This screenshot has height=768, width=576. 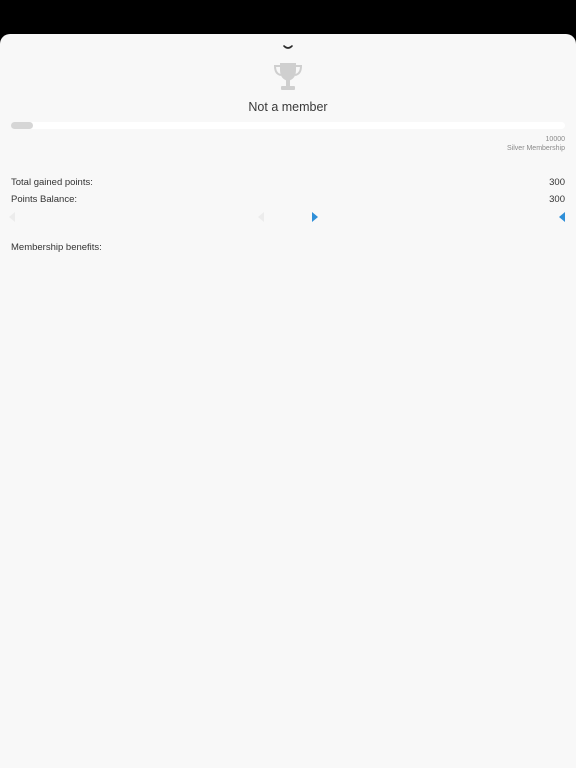 I want to click on membership-status-title: Not a member, so click(x=288, y=107).